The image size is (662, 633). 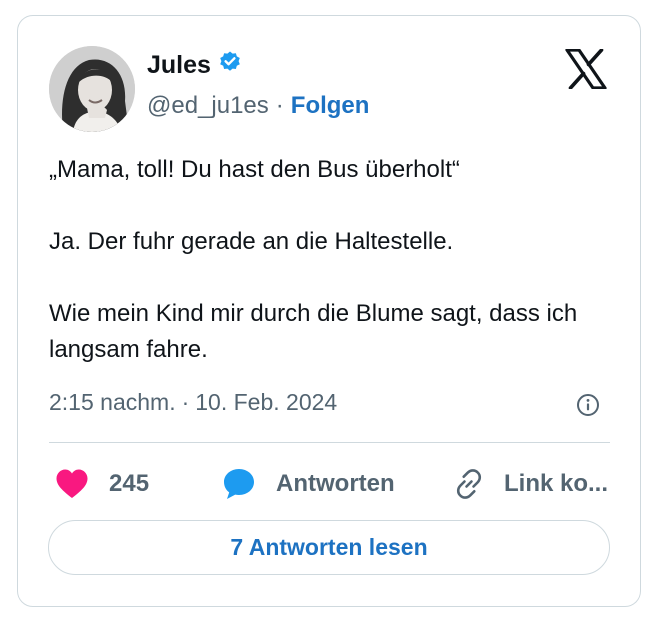 I want to click on tweet-paragraph: Ja. Der fuhr gerade an die Haltestelle., so click(x=251, y=241).